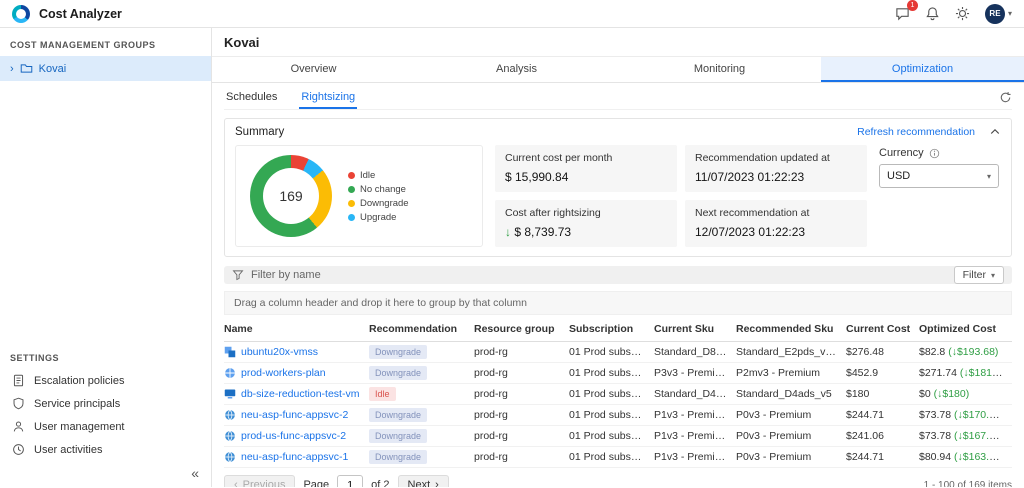 The height and width of the screenshot is (488, 1024). I want to click on legend-label: Downgrade, so click(384, 203).